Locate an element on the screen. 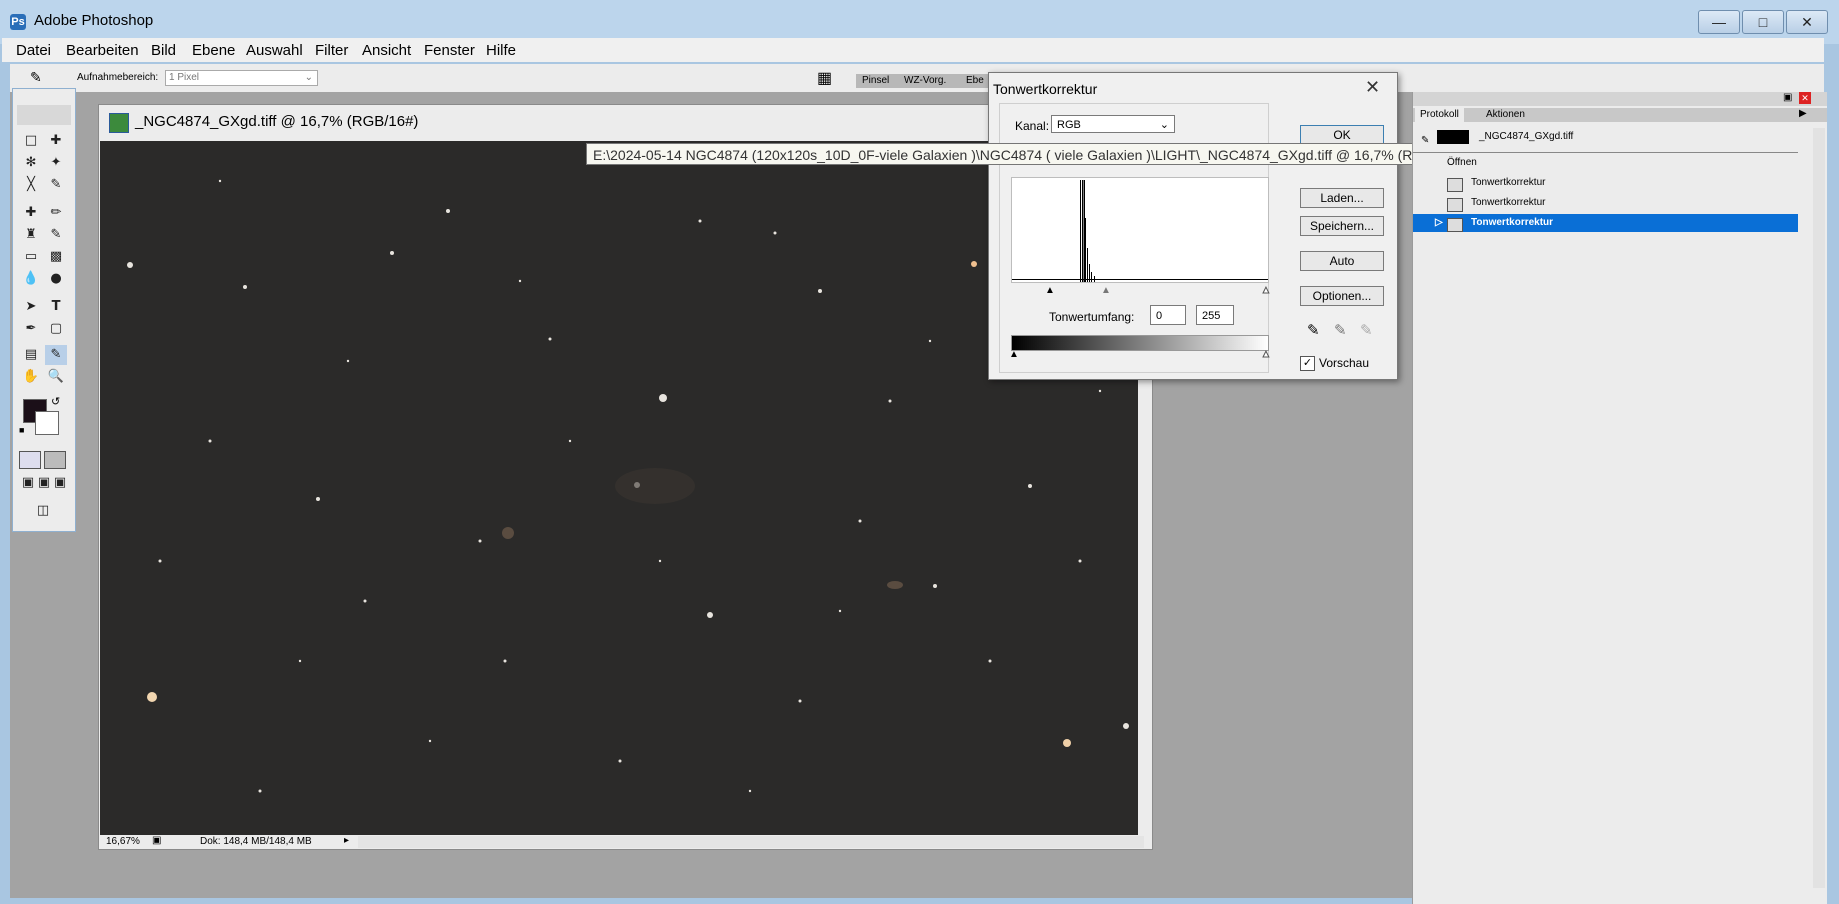 The width and height of the screenshot is (1839, 904). white-eyedropper-icon: ✎ is located at coordinates (1366, 330).